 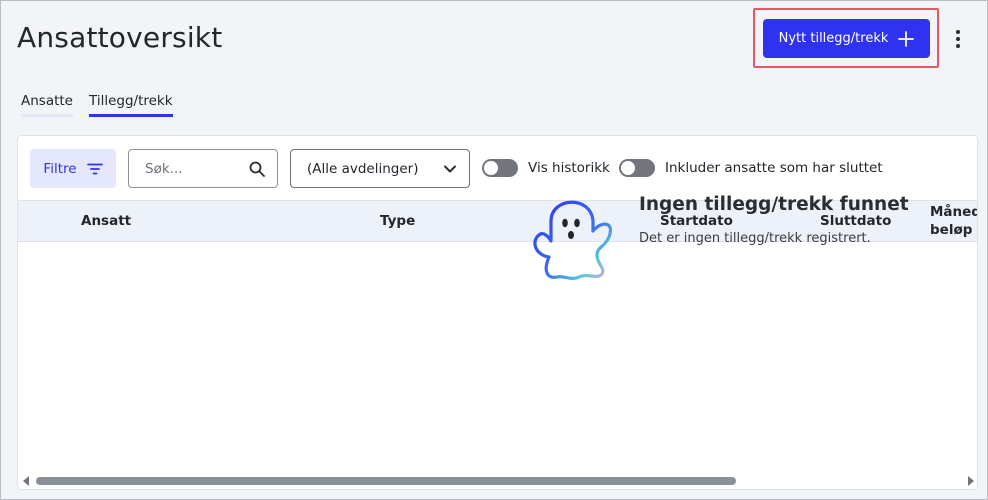 What do you see at coordinates (855, 221) in the screenshot?
I see `column-header-end-date: Sluttdato` at bounding box center [855, 221].